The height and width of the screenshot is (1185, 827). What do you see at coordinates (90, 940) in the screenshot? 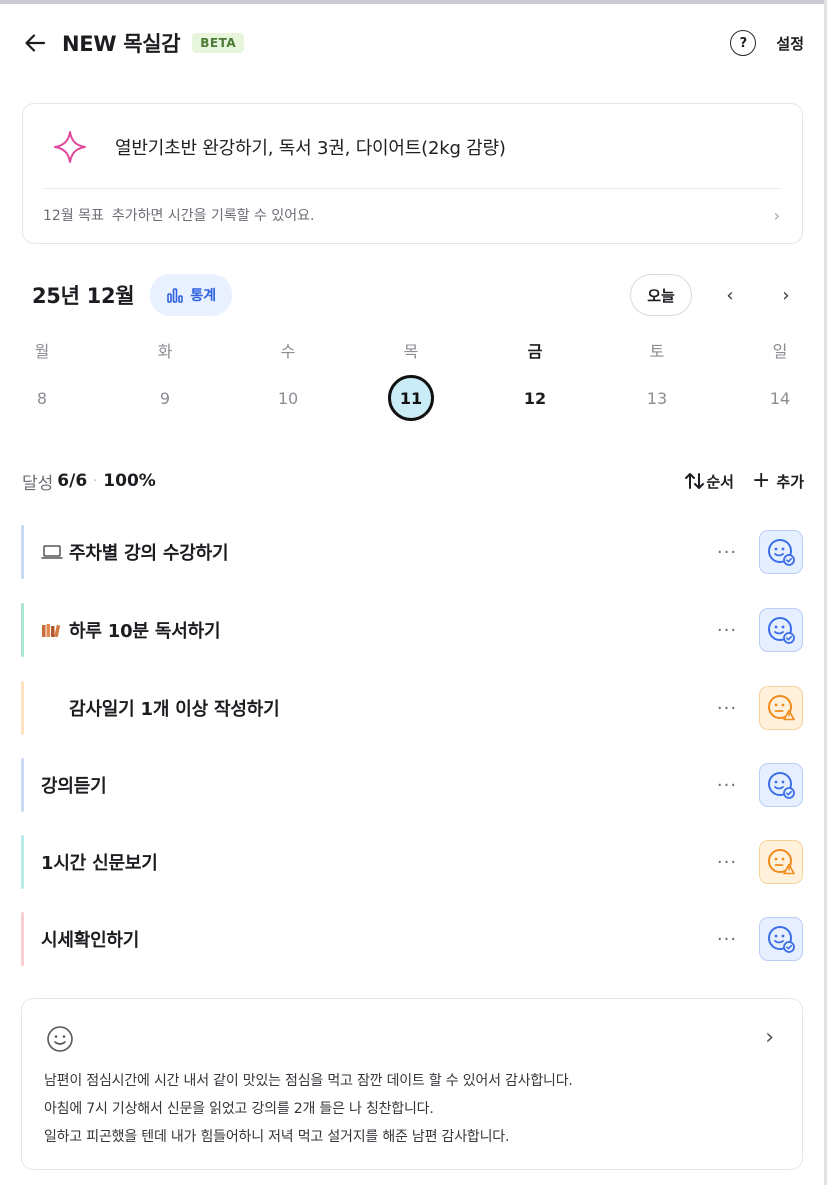
I see `task-name: 시세확인하기` at bounding box center [90, 940].